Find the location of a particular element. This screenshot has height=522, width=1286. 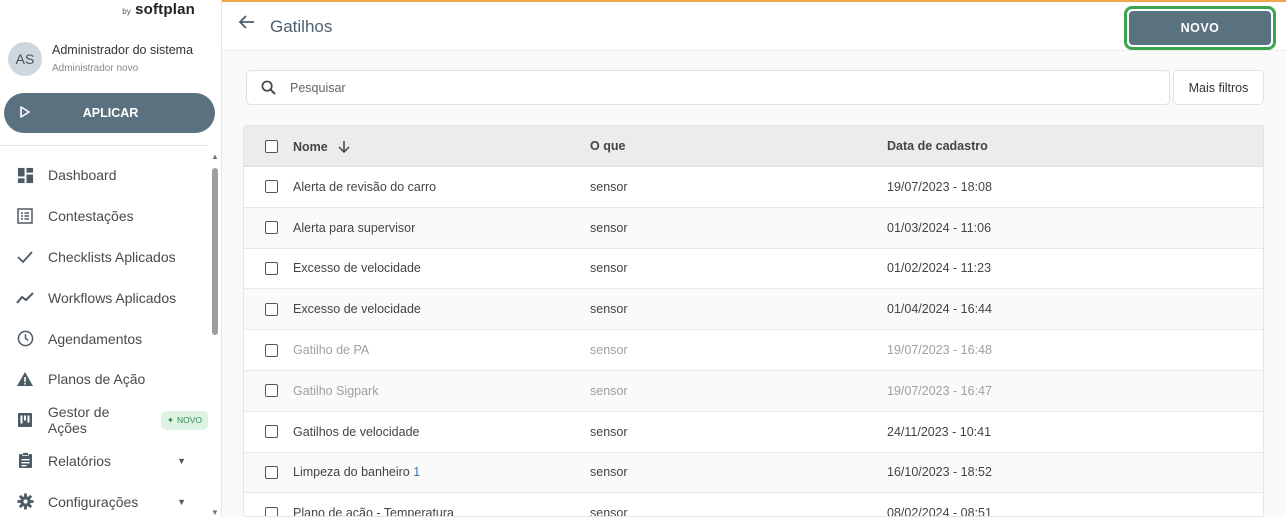

select-all-checkbox is located at coordinates (271, 146).